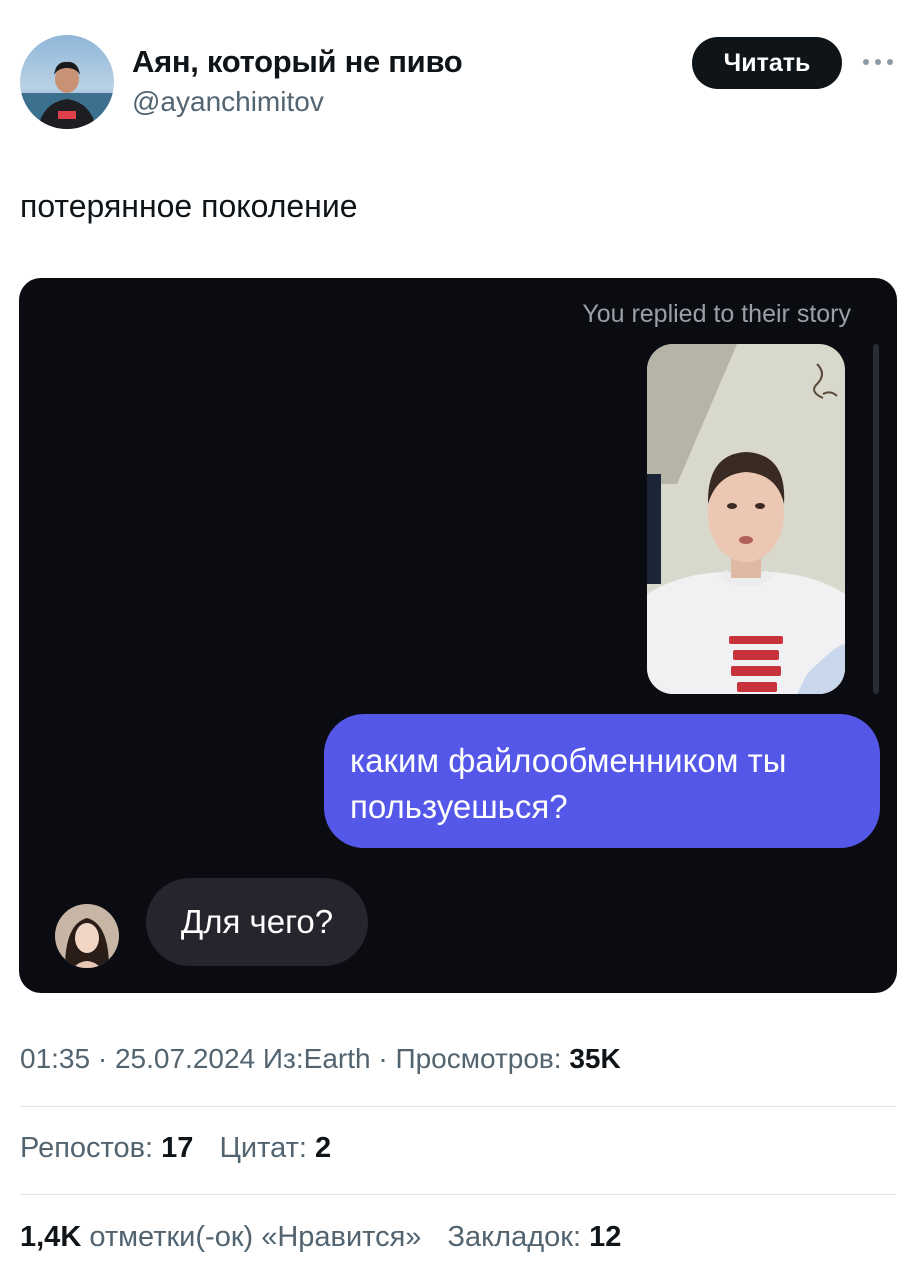  I want to click on story-thumbnail, so click(746, 519).